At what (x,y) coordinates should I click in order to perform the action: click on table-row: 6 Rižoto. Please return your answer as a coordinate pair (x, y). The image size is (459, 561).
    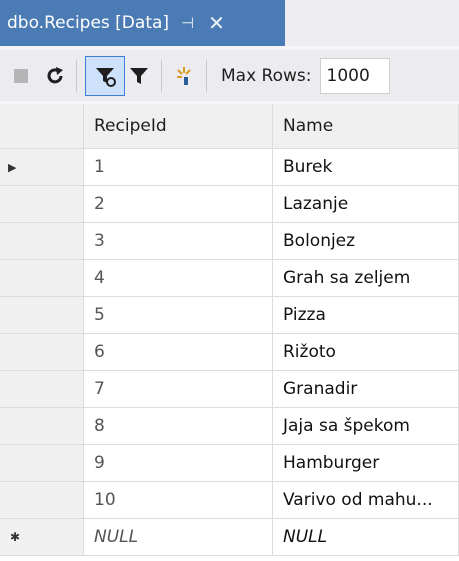
    Looking at the image, I should click on (229, 352).